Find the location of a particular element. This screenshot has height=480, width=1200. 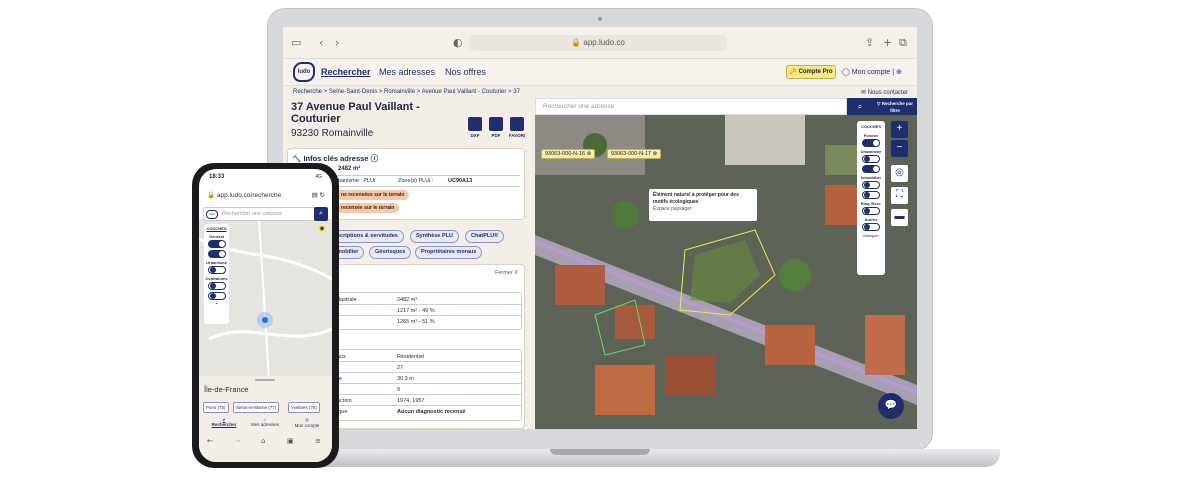

table-row: dastrale 2482 m² is located at coordinates (427, 300).